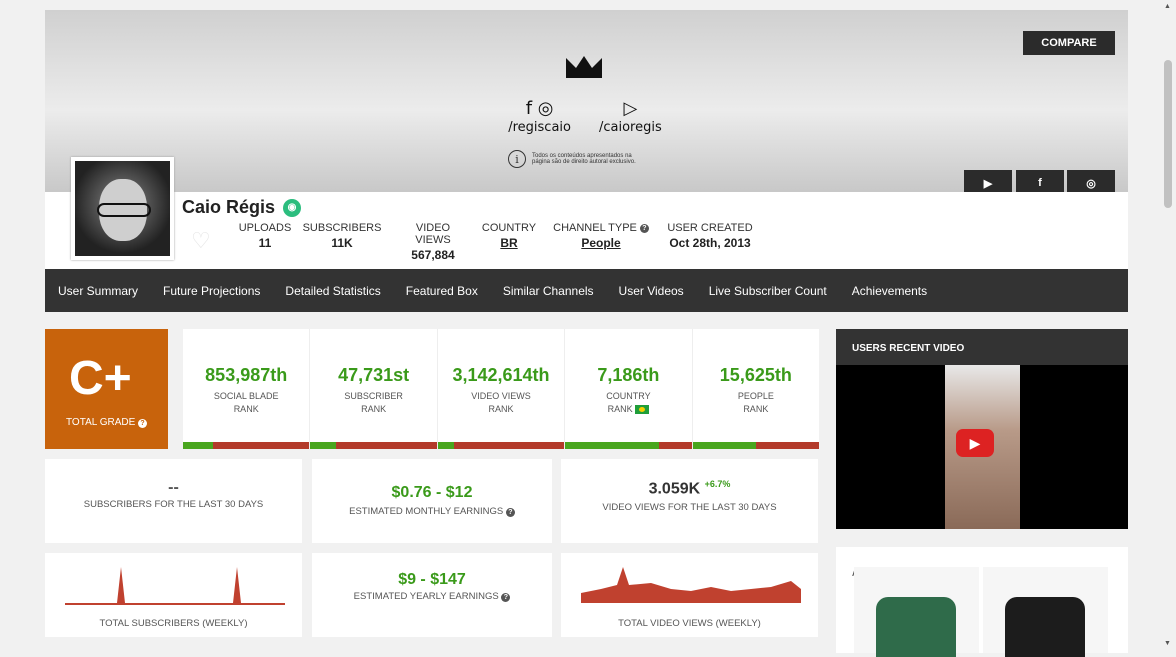 Image resolution: width=1176 pixels, height=657 pixels. I want to click on banner-socials: f ◎ /regiscaio ▷ /caioregis, so click(585, 116).